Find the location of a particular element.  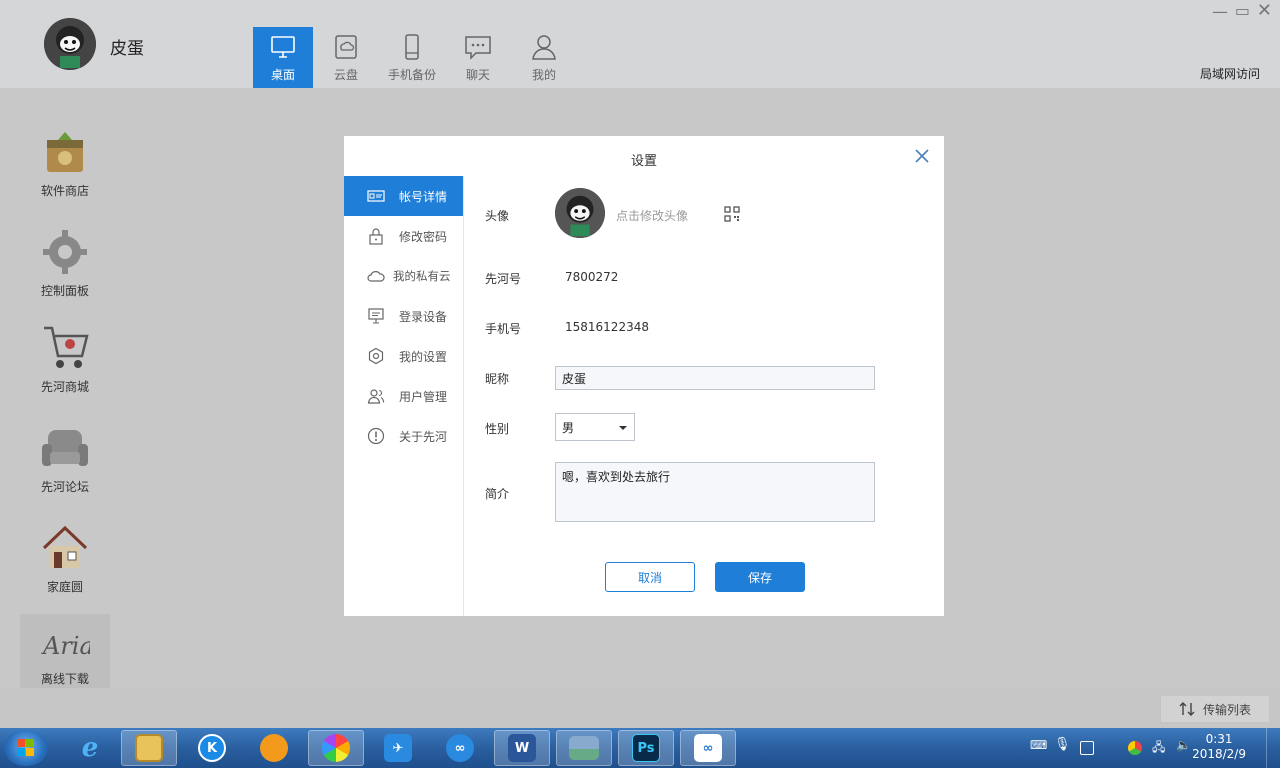

menu-user-management: 用户管理 is located at coordinates (403, 396).